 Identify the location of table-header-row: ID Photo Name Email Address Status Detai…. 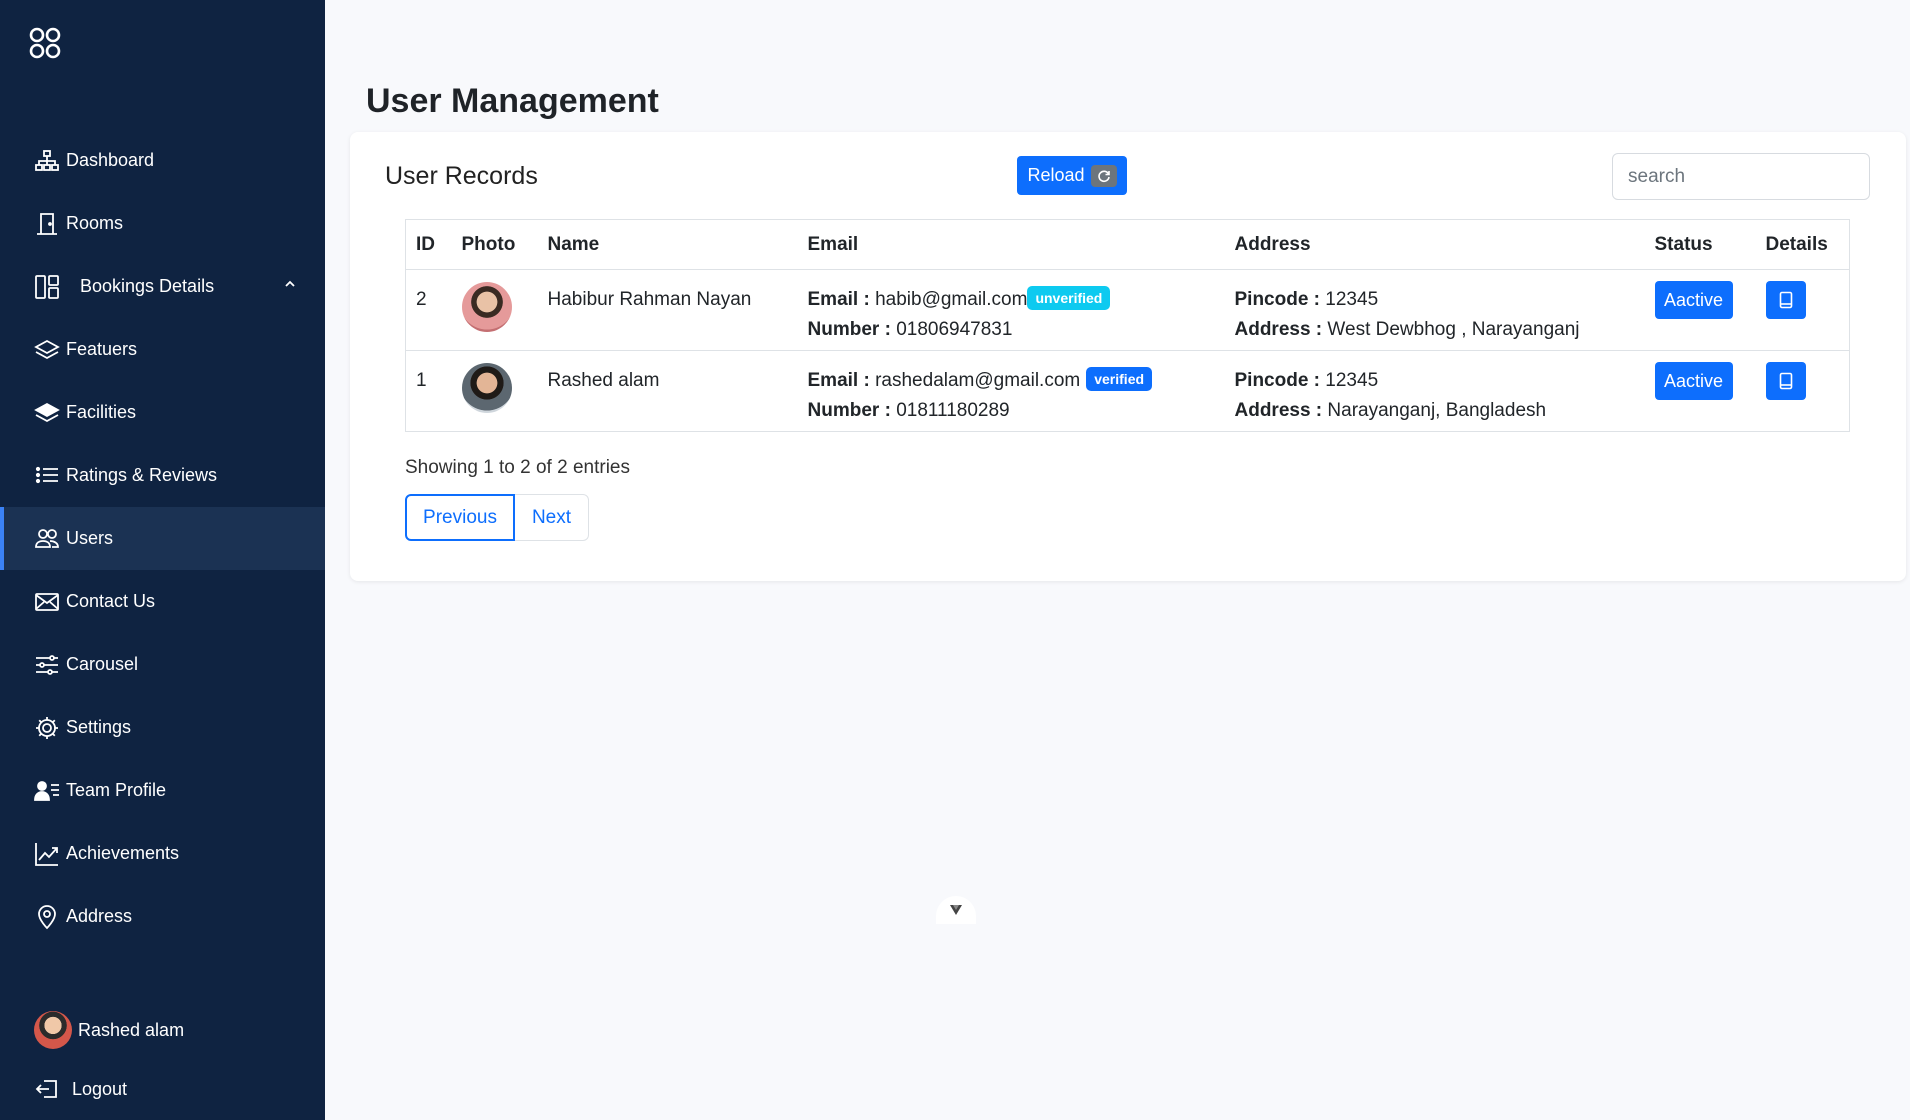
(1127, 244).